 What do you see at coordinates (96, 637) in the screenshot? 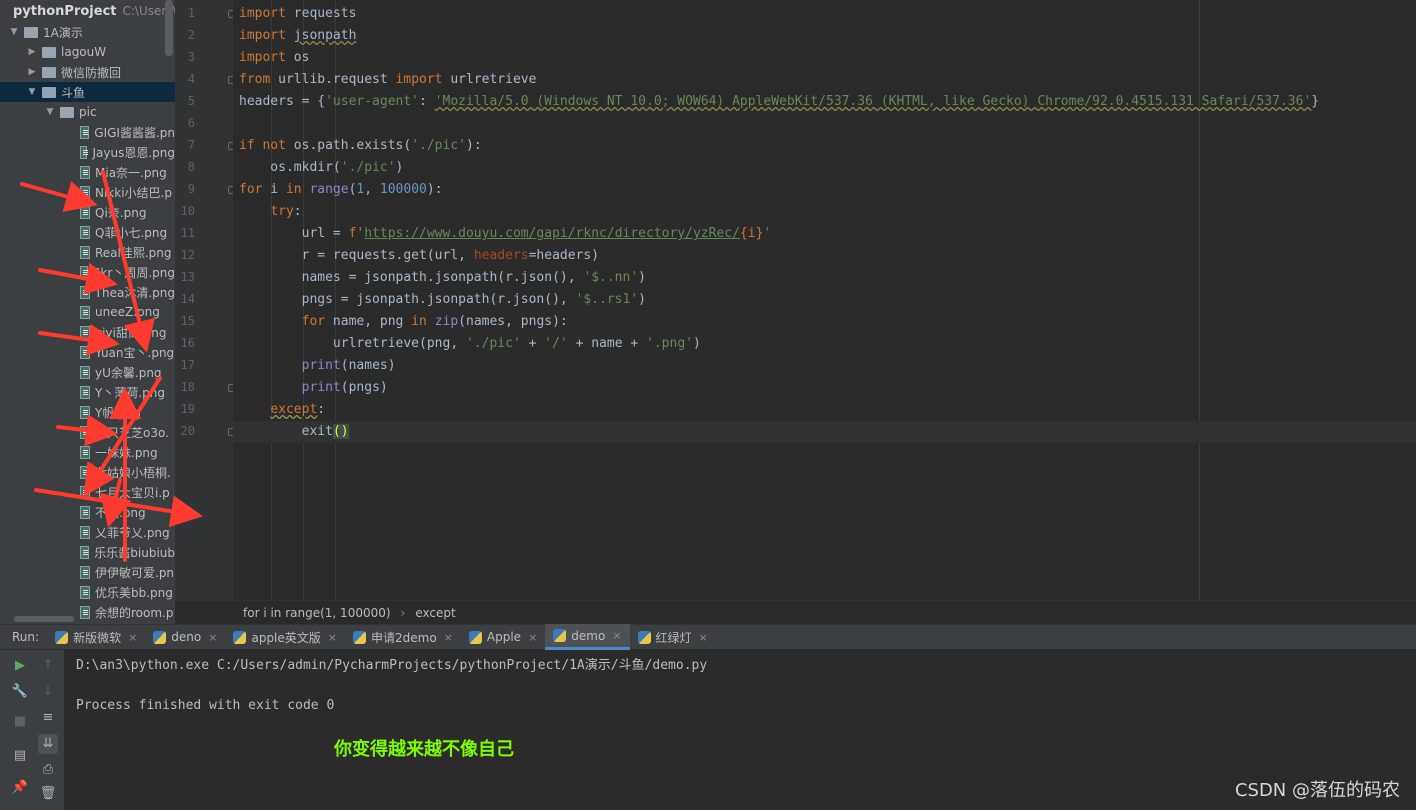
I see `run-tab: 新版微软 ×` at bounding box center [96, 637].